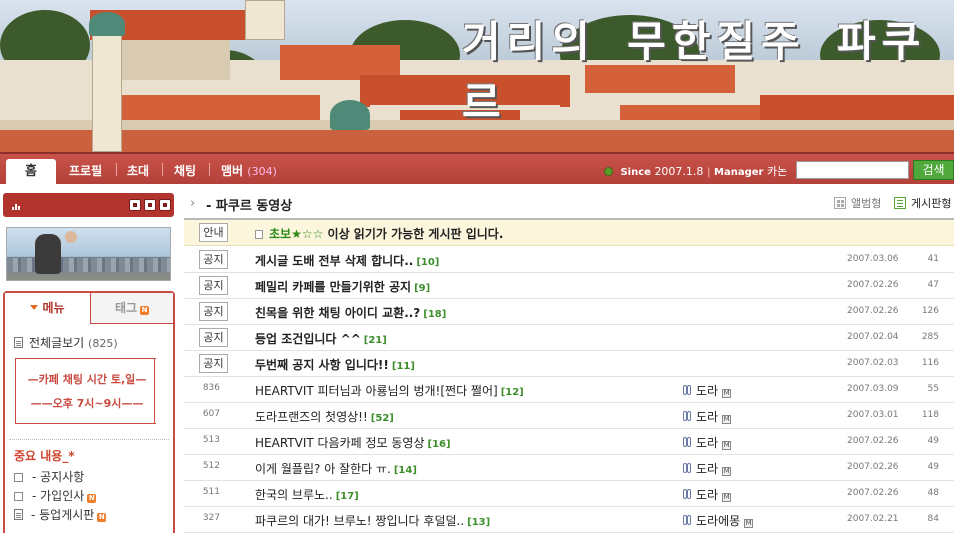 This screenshot has width=954, height=533. What do you see at coordinates (434, 314) in the screenshot?
I see `comment-count: [18]` at bounding box center [434, 314].